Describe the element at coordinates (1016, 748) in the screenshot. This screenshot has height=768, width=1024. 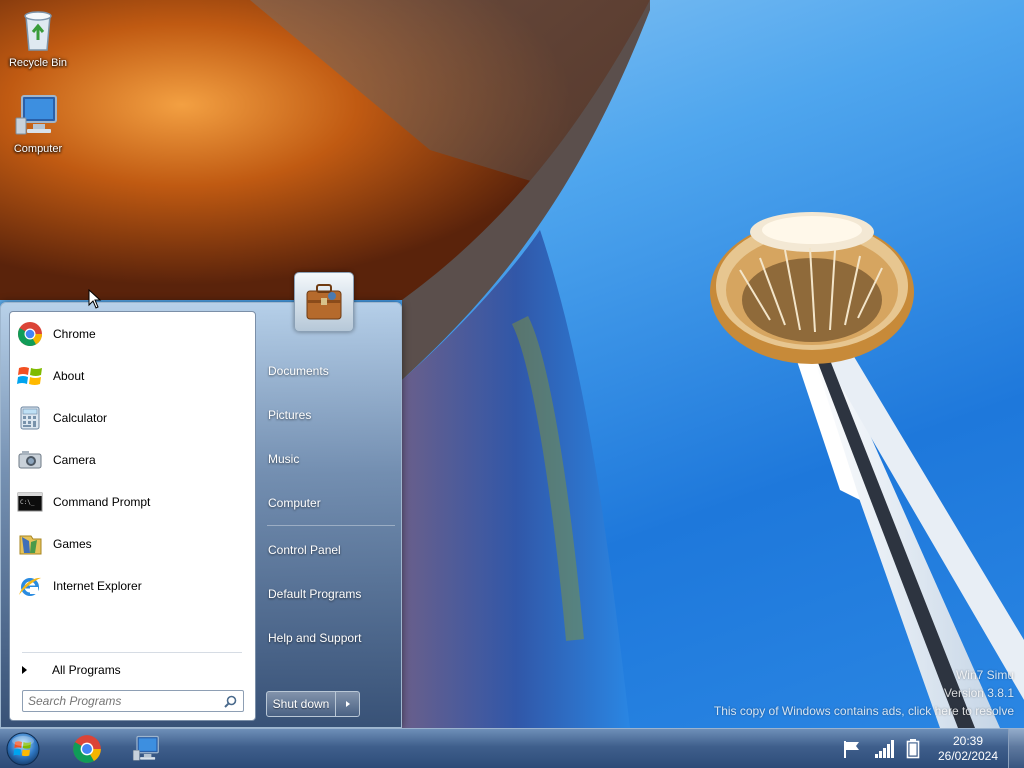
I see `show-desktop-button` at that location.